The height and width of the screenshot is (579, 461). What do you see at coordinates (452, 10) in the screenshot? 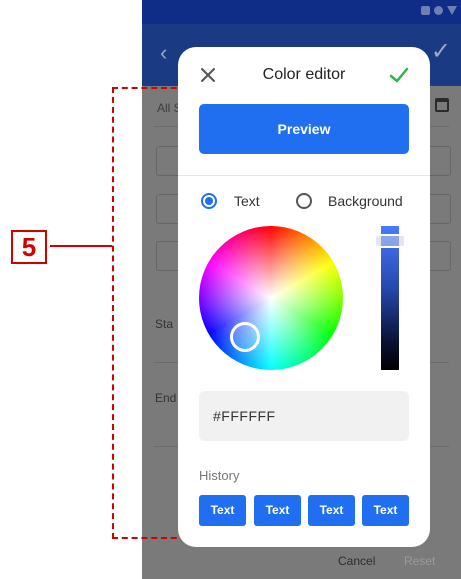
I see `wifi-icon` at bounding box center [452, 10].